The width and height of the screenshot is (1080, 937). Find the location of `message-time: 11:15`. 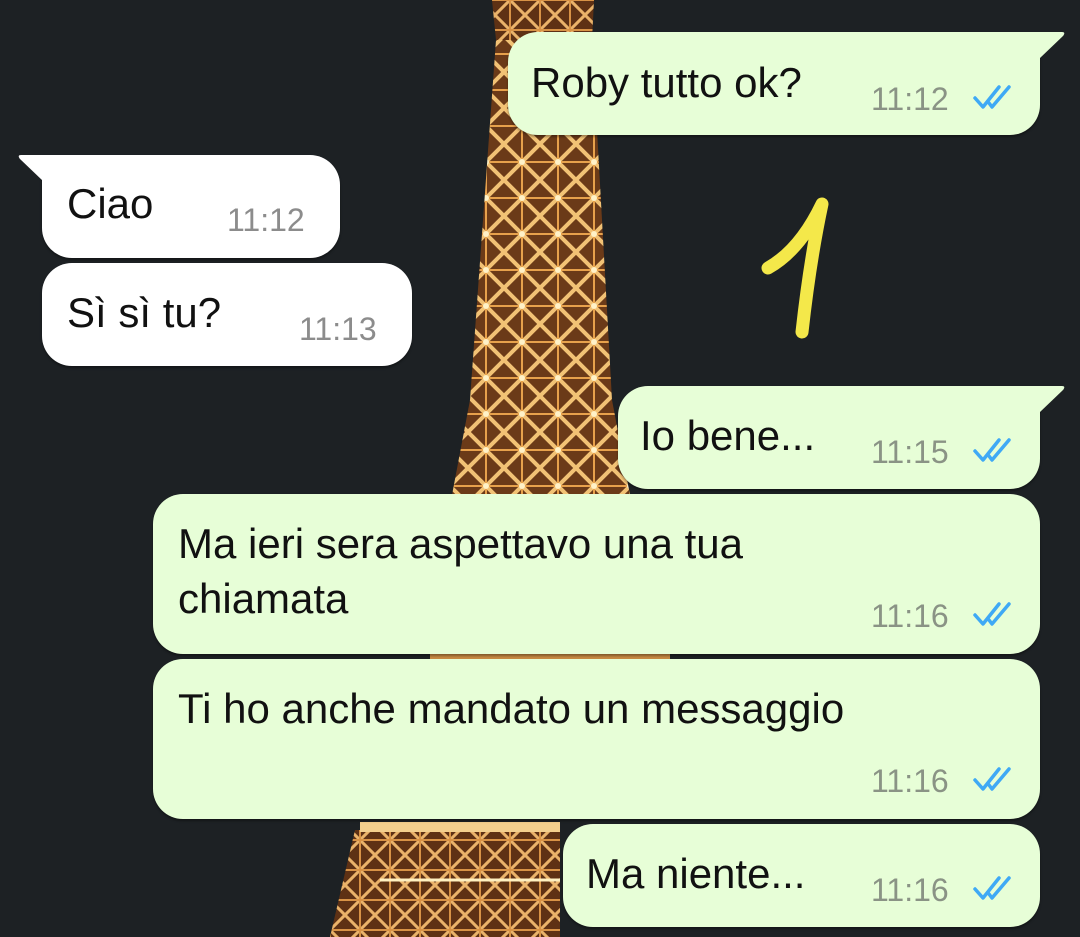

message-time: 11:15 is located at coordinates (910, 452).